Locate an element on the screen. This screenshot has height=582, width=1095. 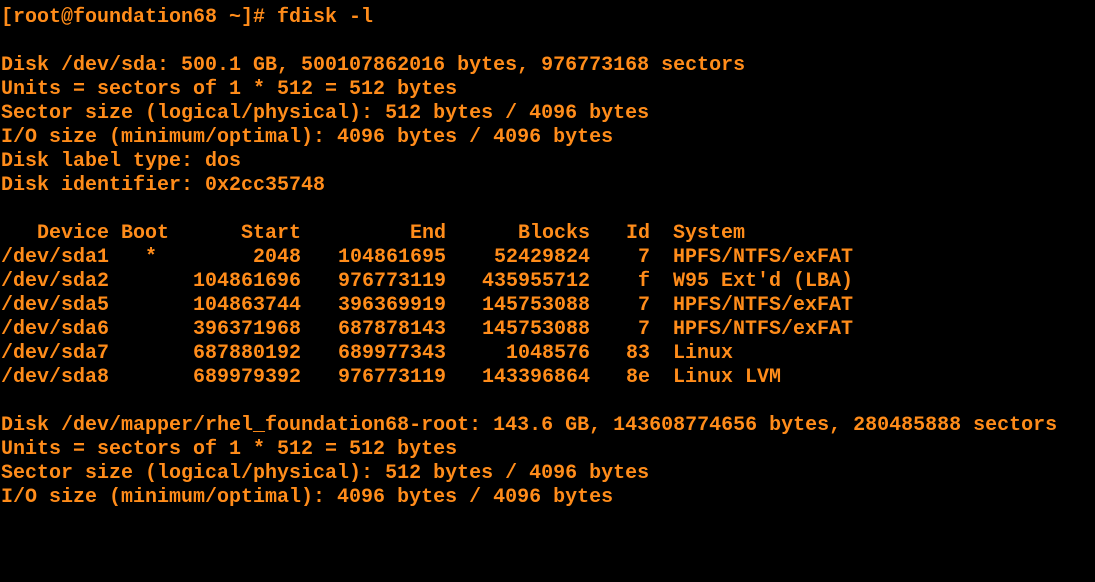
header-device: Device is located at coordinates (73, 233).